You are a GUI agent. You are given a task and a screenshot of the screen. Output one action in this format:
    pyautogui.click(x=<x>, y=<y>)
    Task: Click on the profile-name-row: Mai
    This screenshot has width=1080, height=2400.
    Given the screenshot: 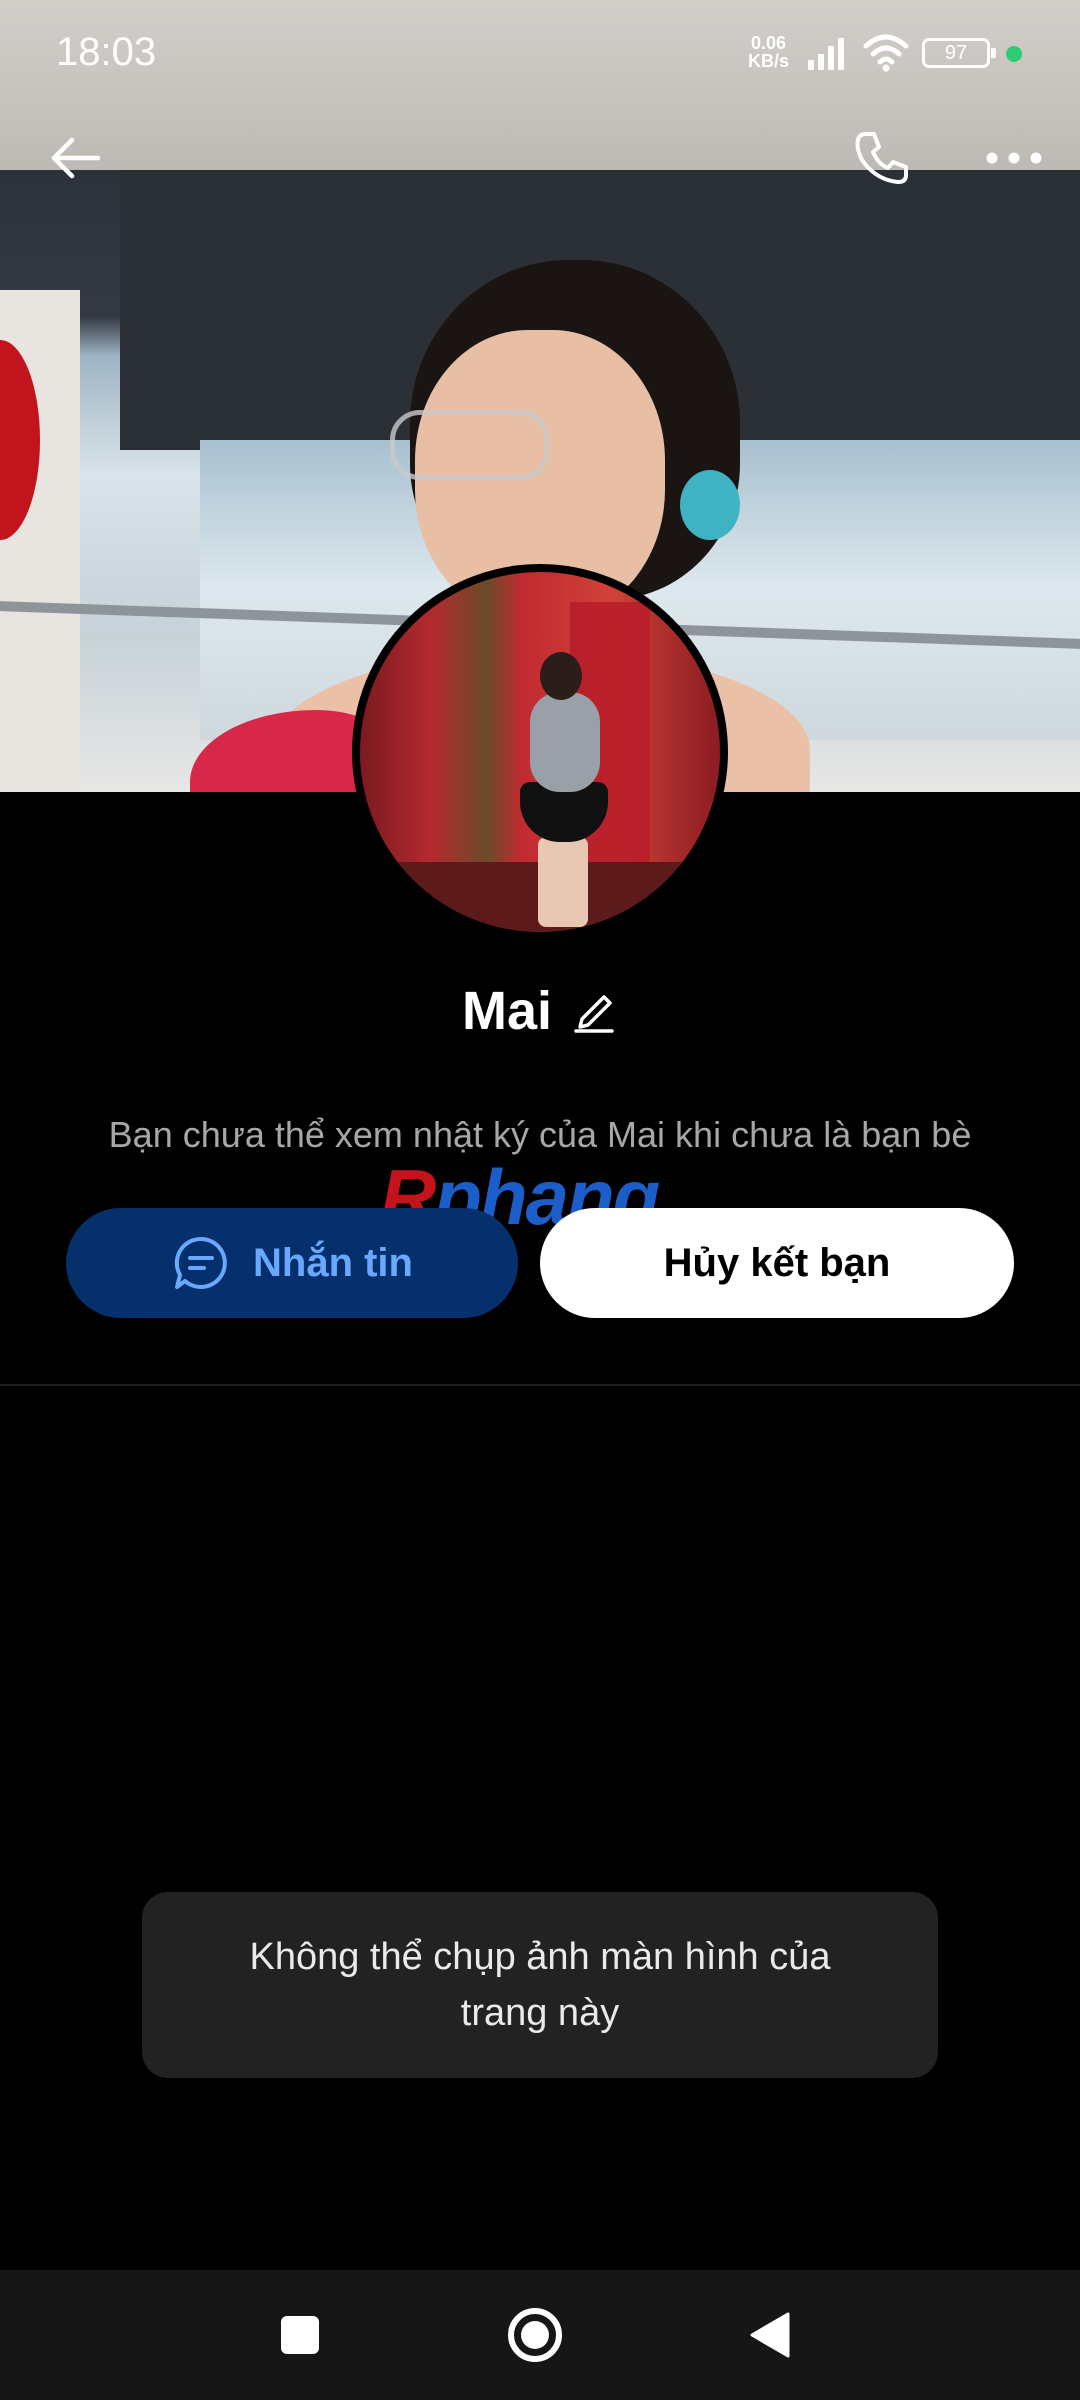 What is the action you would take?
    pyautogui.click(x=540, y=1011)
    